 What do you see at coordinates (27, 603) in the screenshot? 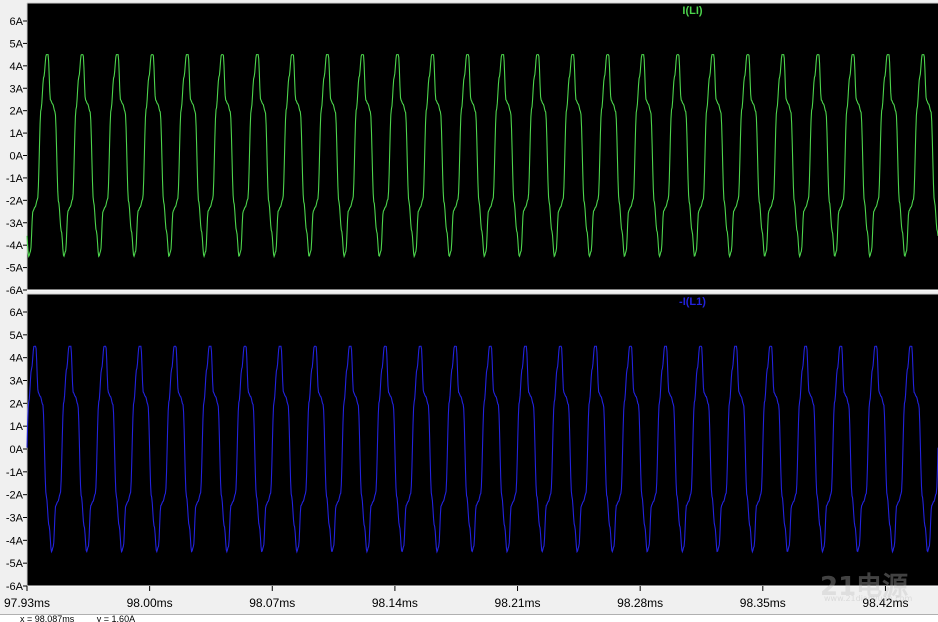
I see `x-tick-label: 97.93ms` at bounding box center [27, 603].